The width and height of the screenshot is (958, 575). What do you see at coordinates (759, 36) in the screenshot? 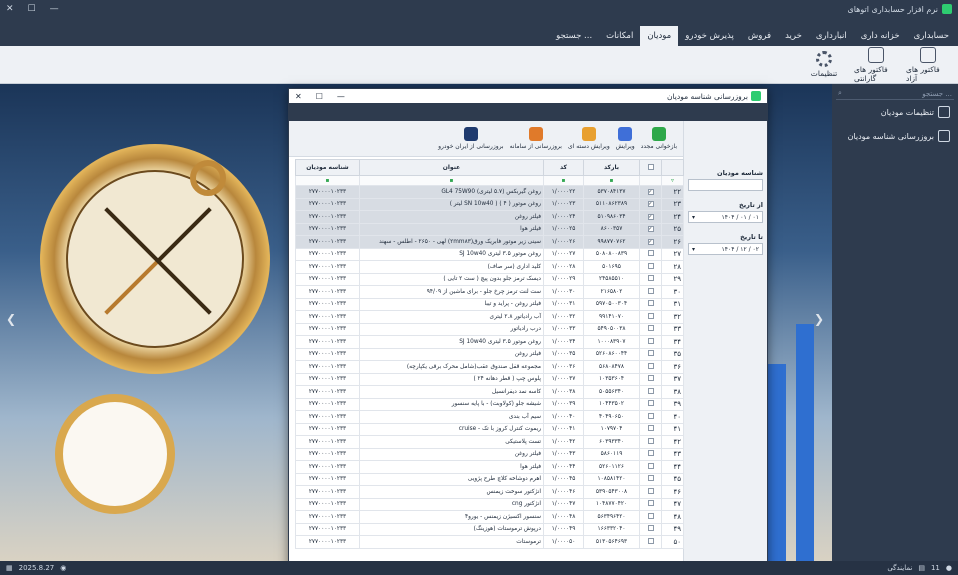
I see `menu-item-4: فروش` at bounding box center [759, 36].